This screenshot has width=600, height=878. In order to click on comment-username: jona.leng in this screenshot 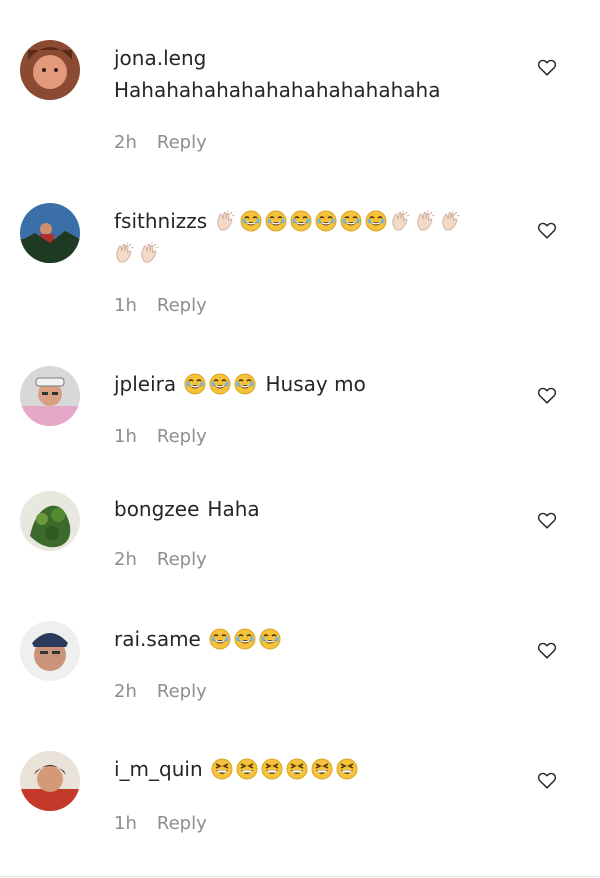, I will do `click(160, 58)`.